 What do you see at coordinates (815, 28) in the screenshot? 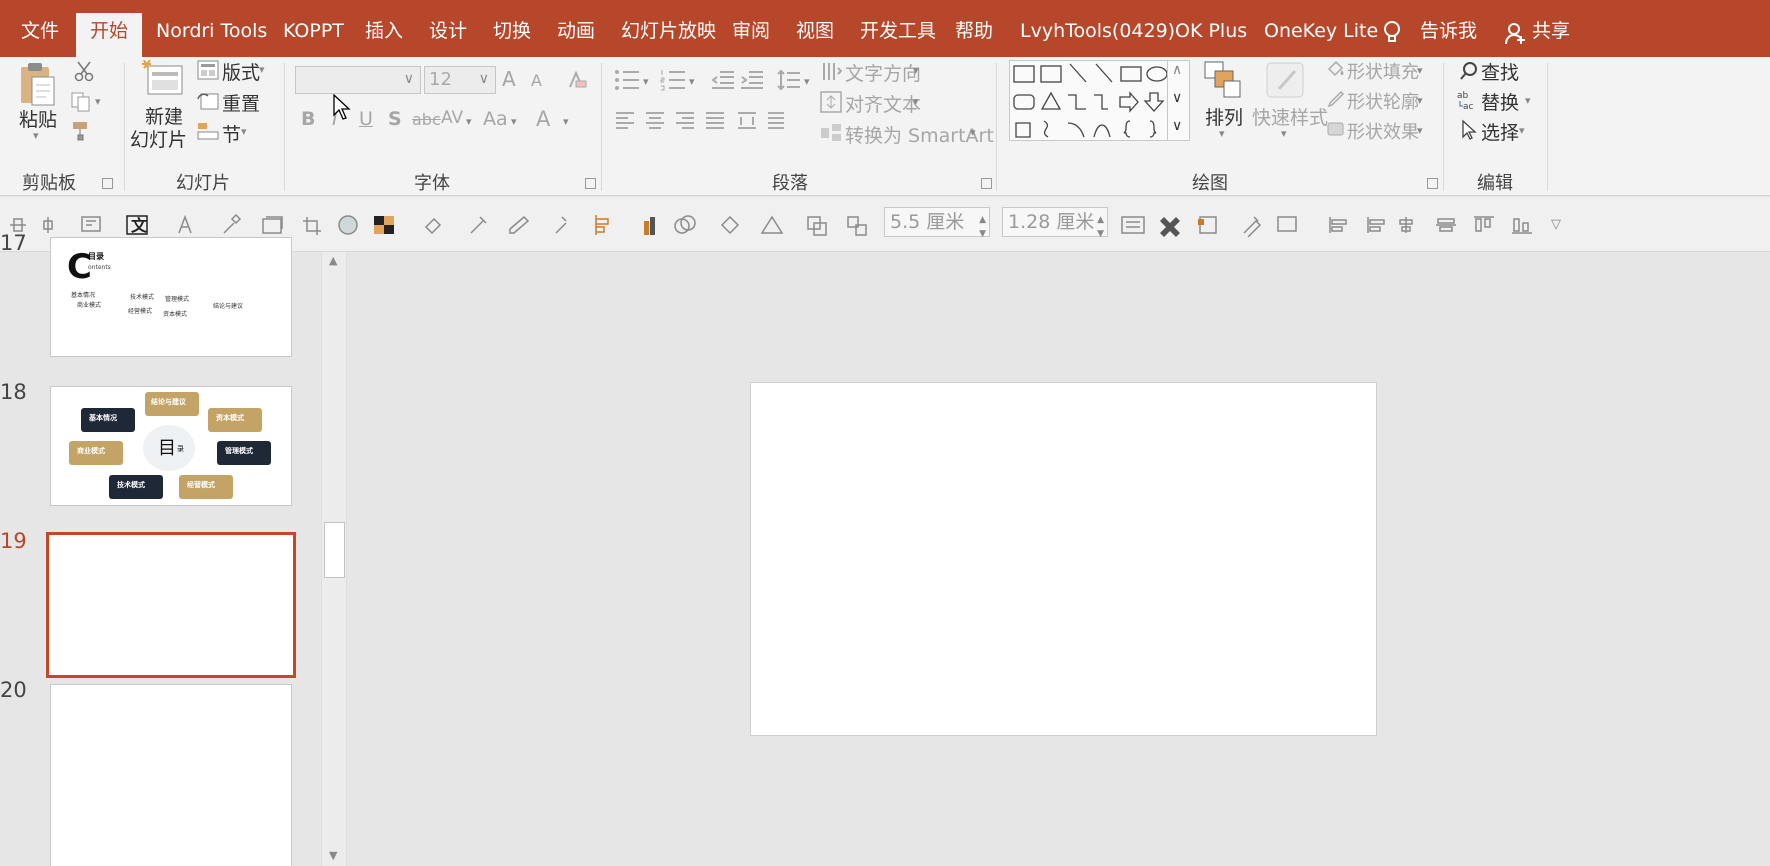
I see `tab-view: 视图` at bounding box center [815, 28].